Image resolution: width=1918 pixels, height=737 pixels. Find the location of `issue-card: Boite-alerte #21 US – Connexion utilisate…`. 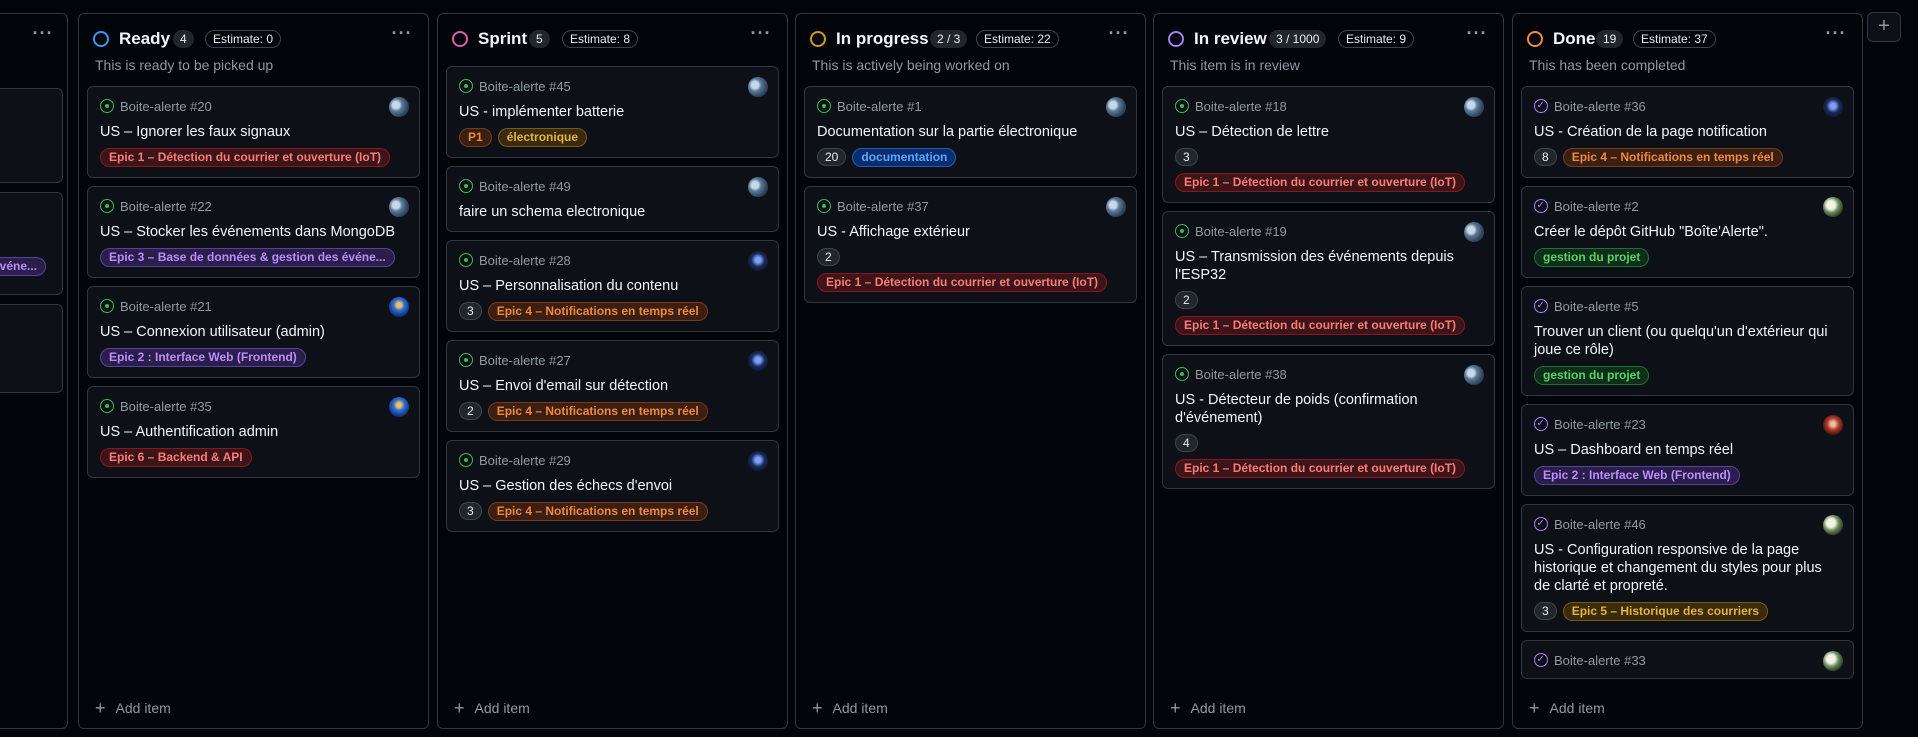

issue-card: Boite-alerte #21 US – Connexion utilisate… is located at coordinates (253, 332).